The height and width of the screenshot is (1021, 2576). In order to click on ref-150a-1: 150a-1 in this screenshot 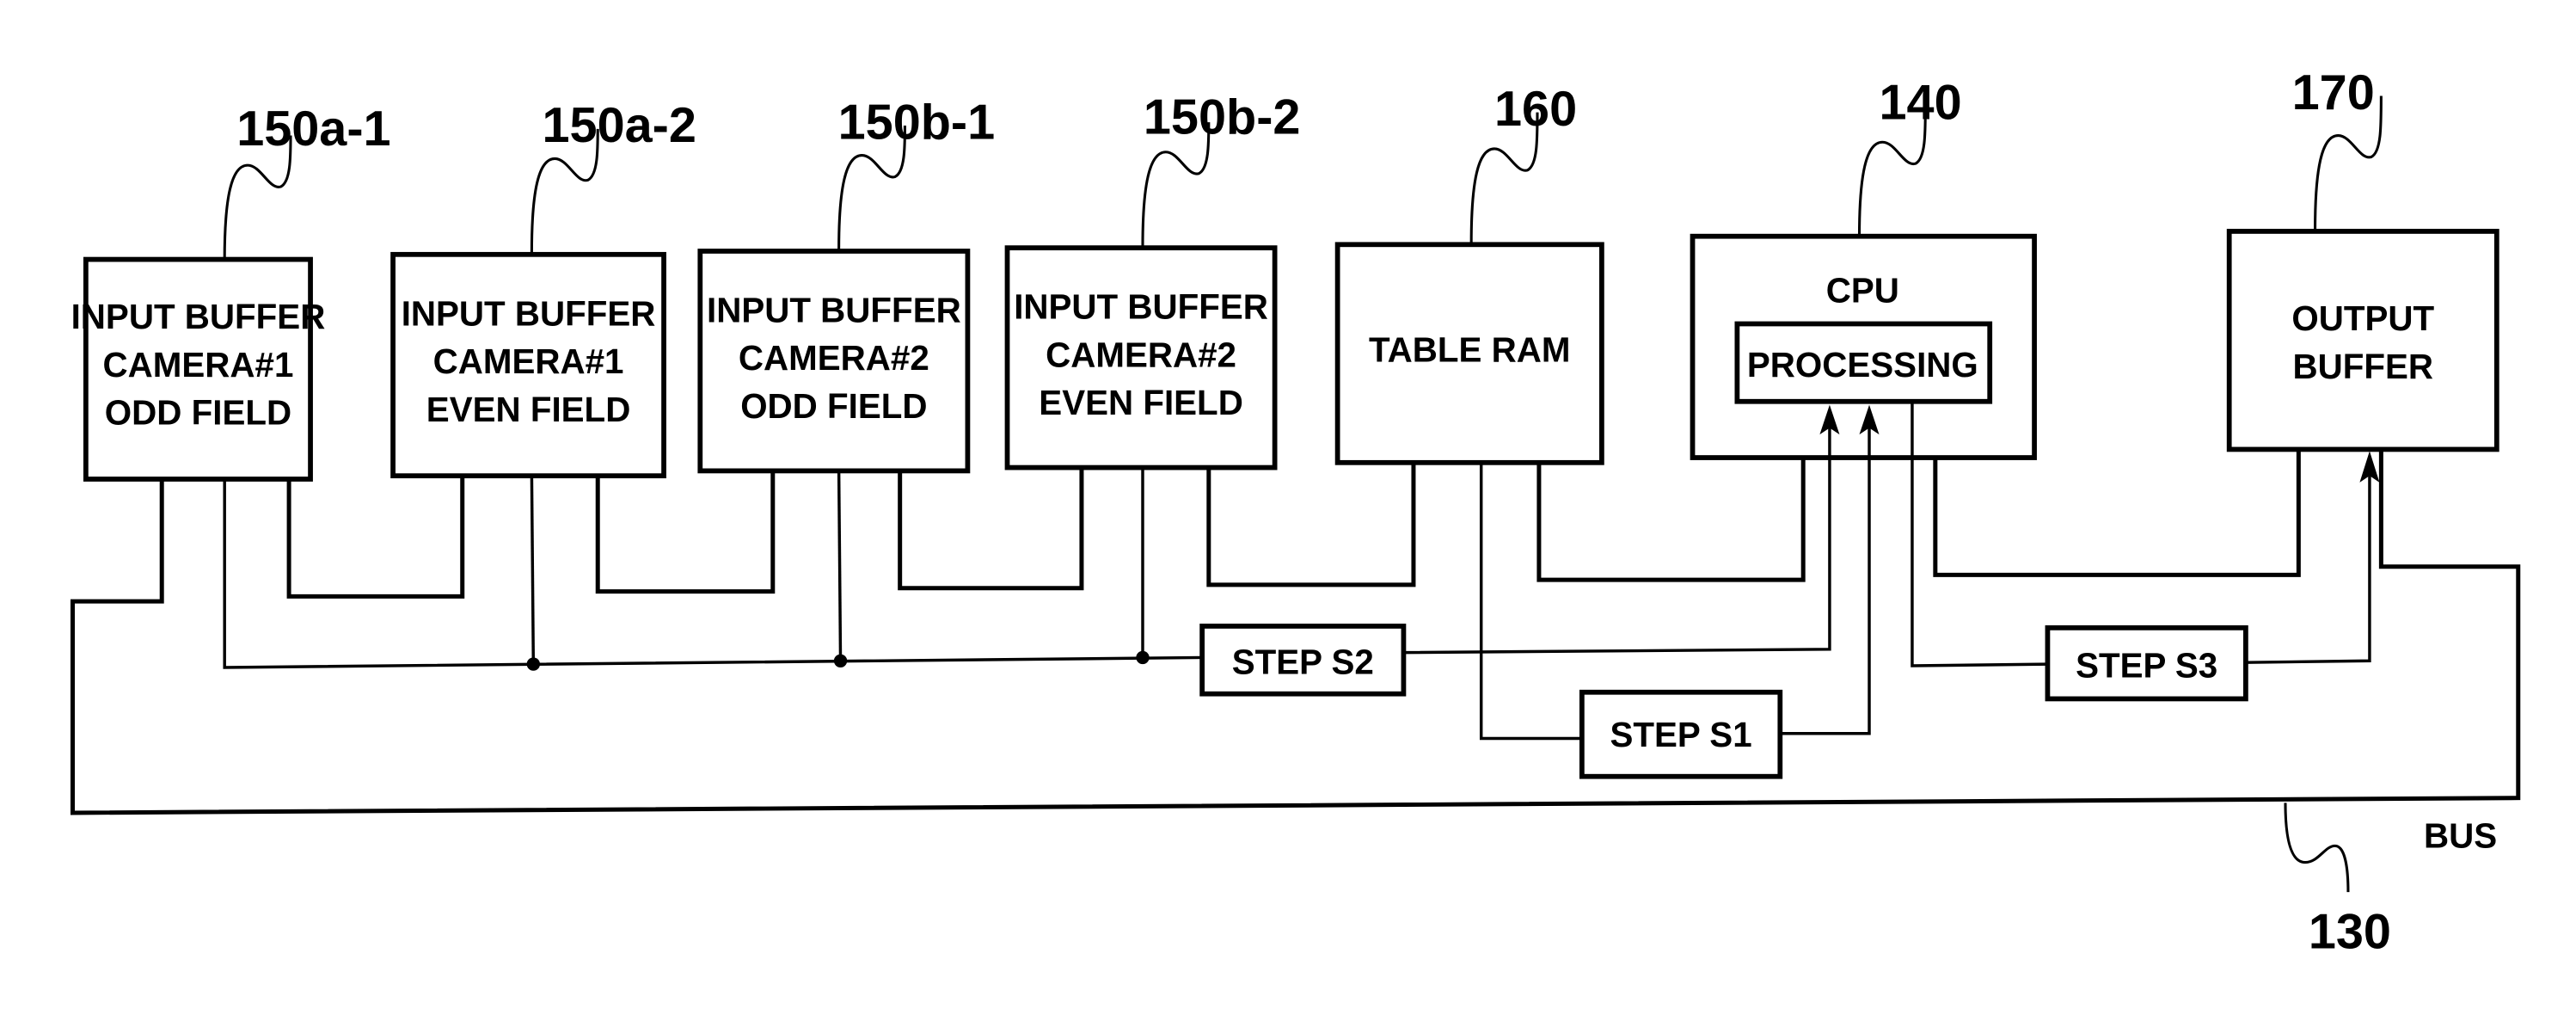, I will do `click(313, 129)`.